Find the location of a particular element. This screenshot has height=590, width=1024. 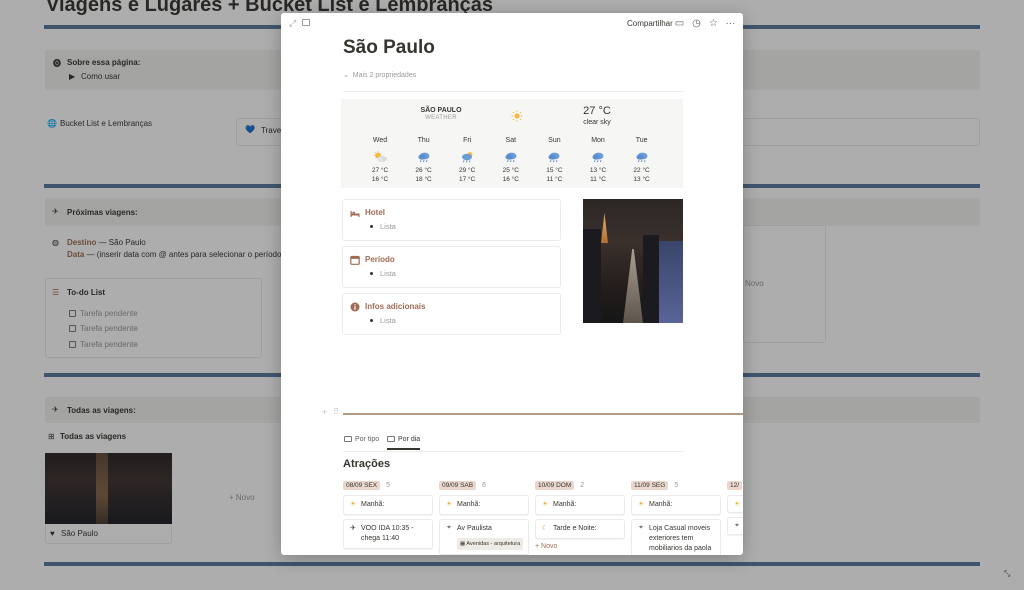

forecast-low: 13 °C is located at coordinates (641, 179).